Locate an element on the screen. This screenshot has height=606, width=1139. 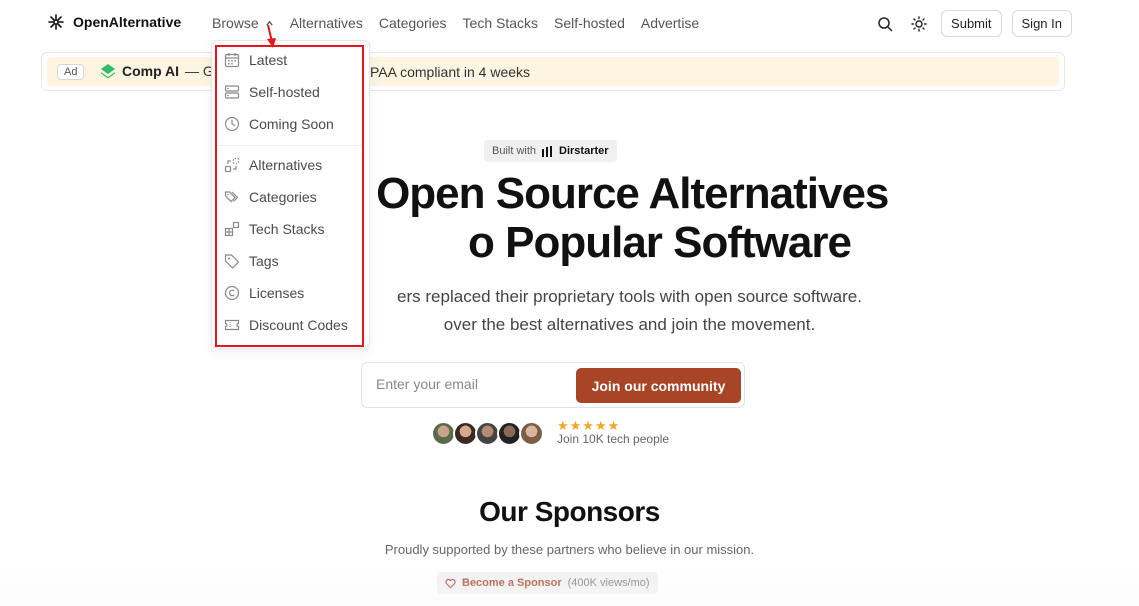
avatar is located at coordinates (531, 433).